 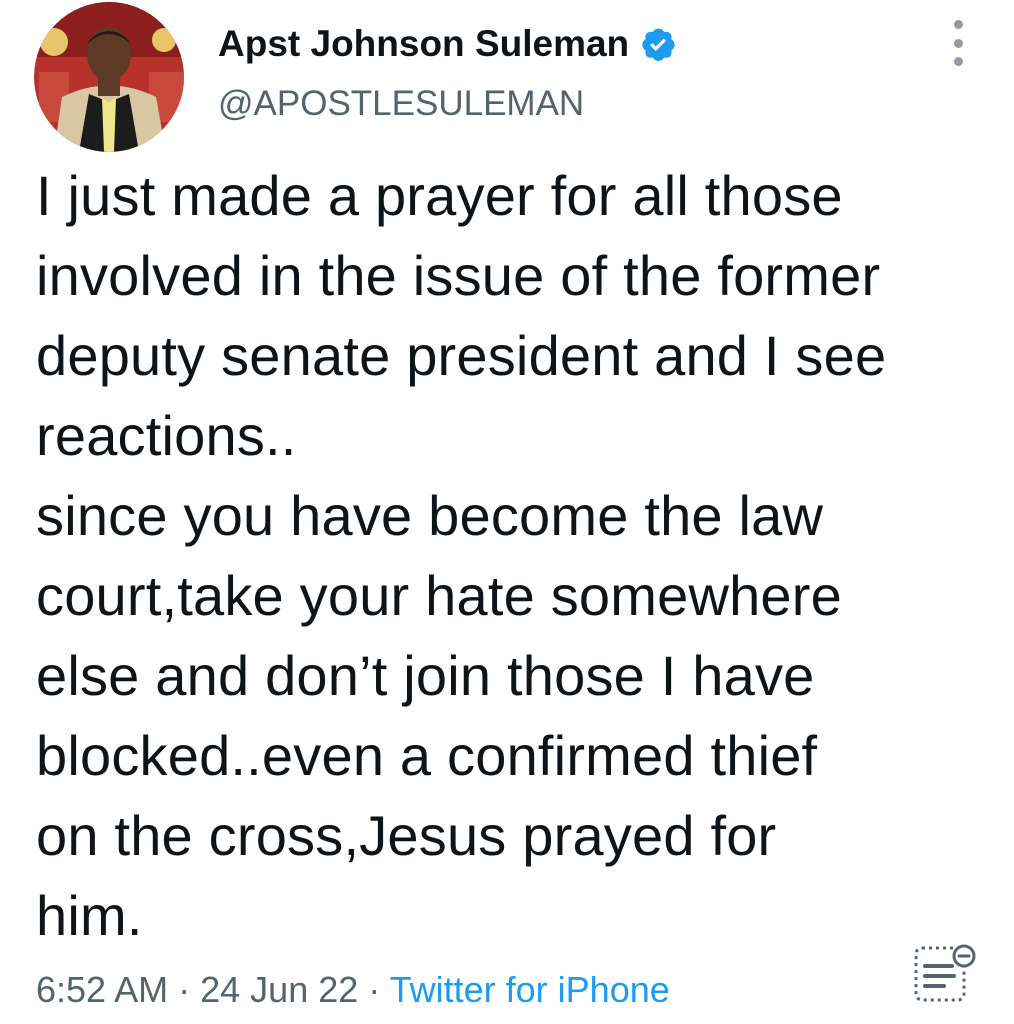 I want to click on tweet-meta: 6:52 AM · 24 Jun 22 · Twitter for iPhone, so click(x=353, y=990).